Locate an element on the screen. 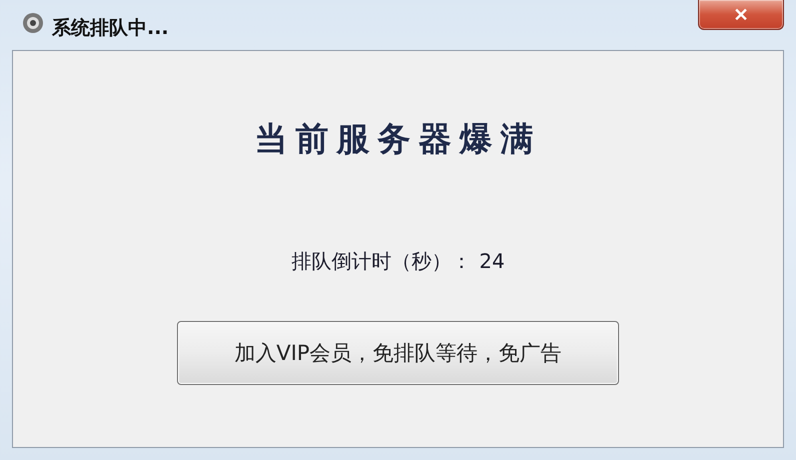  countdown-label: 排队倒计时（秒）： is located at coordinates (381, 261).